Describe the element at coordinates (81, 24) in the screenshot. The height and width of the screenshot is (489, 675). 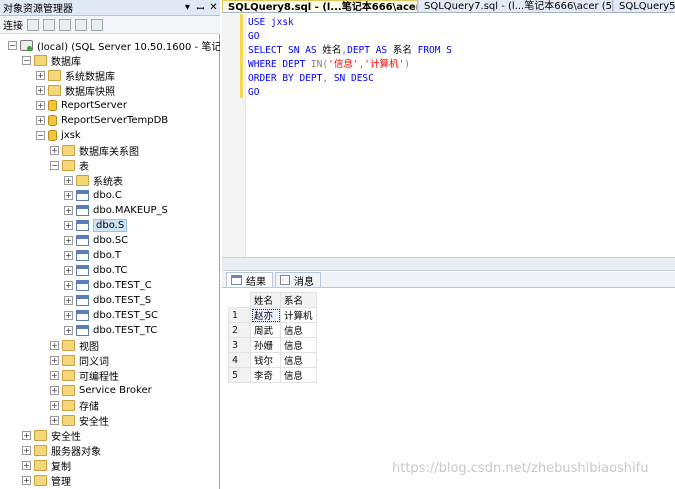
I see `filter-icon` at that location.